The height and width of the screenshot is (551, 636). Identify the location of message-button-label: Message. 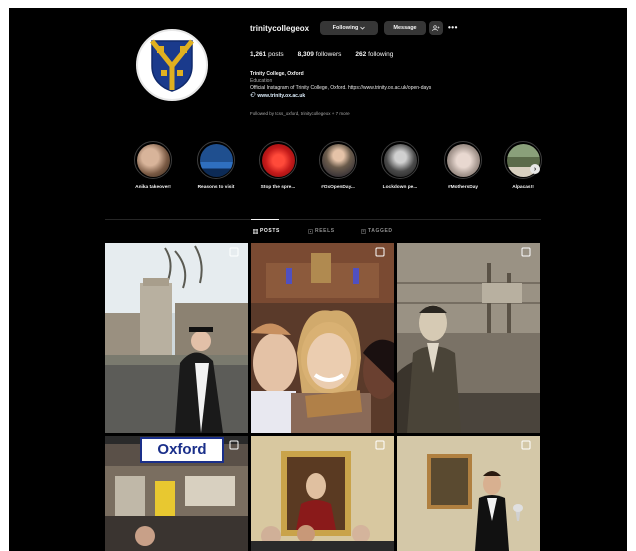
(405, 28).